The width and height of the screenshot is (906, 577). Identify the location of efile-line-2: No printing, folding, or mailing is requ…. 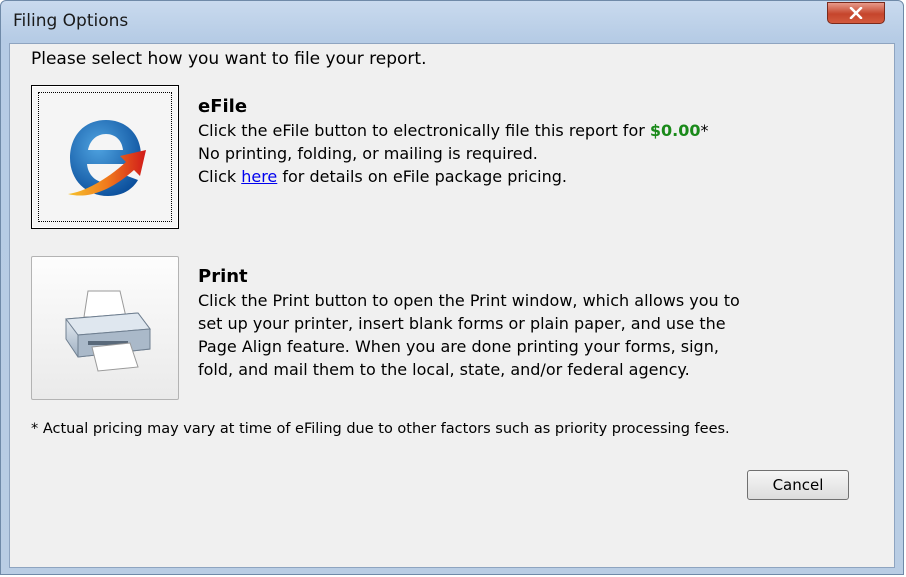
(368, 153).